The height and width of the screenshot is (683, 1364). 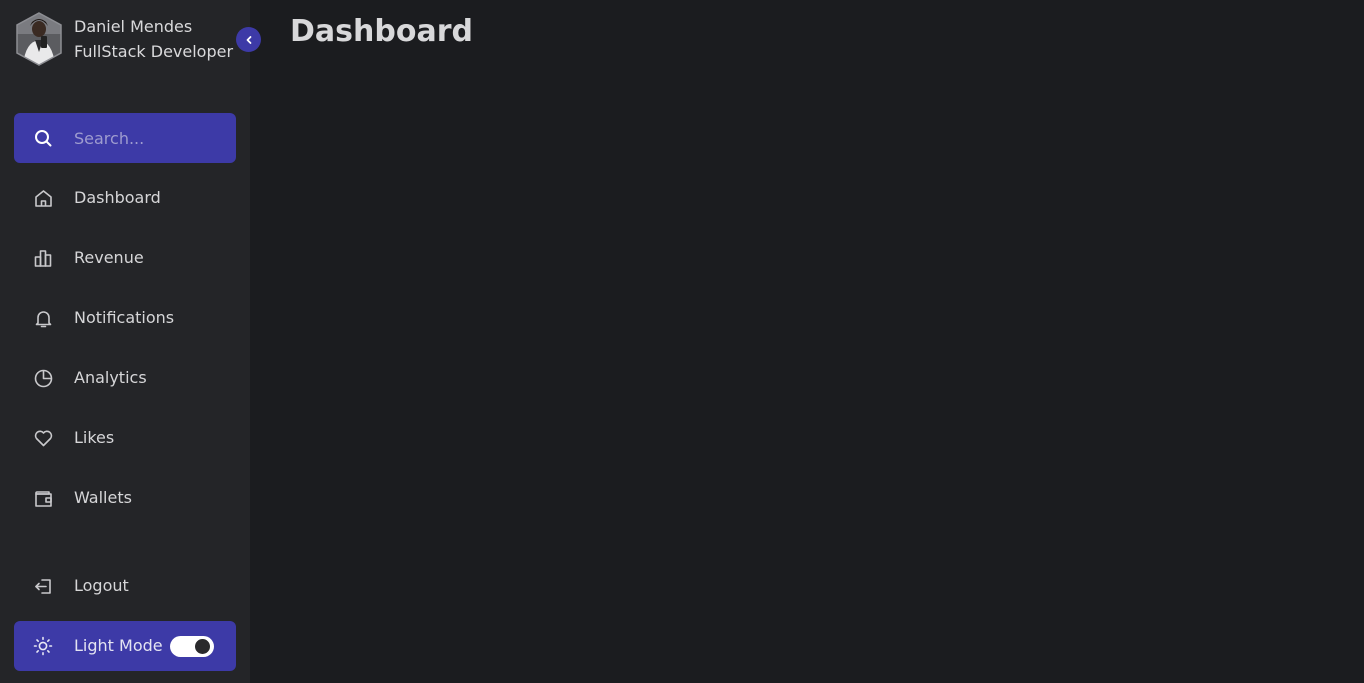 I want to click on logout-icon, so click(x=43, y=586).